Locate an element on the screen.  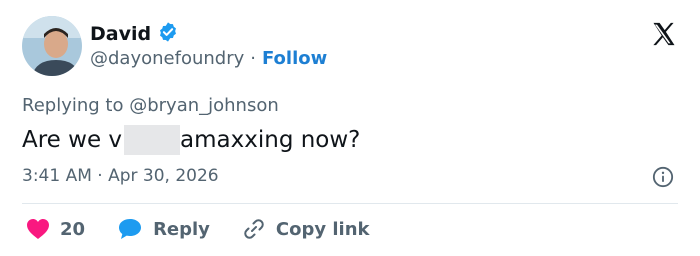
replying-prefix: Replying to is located at coordinates (73, 105).